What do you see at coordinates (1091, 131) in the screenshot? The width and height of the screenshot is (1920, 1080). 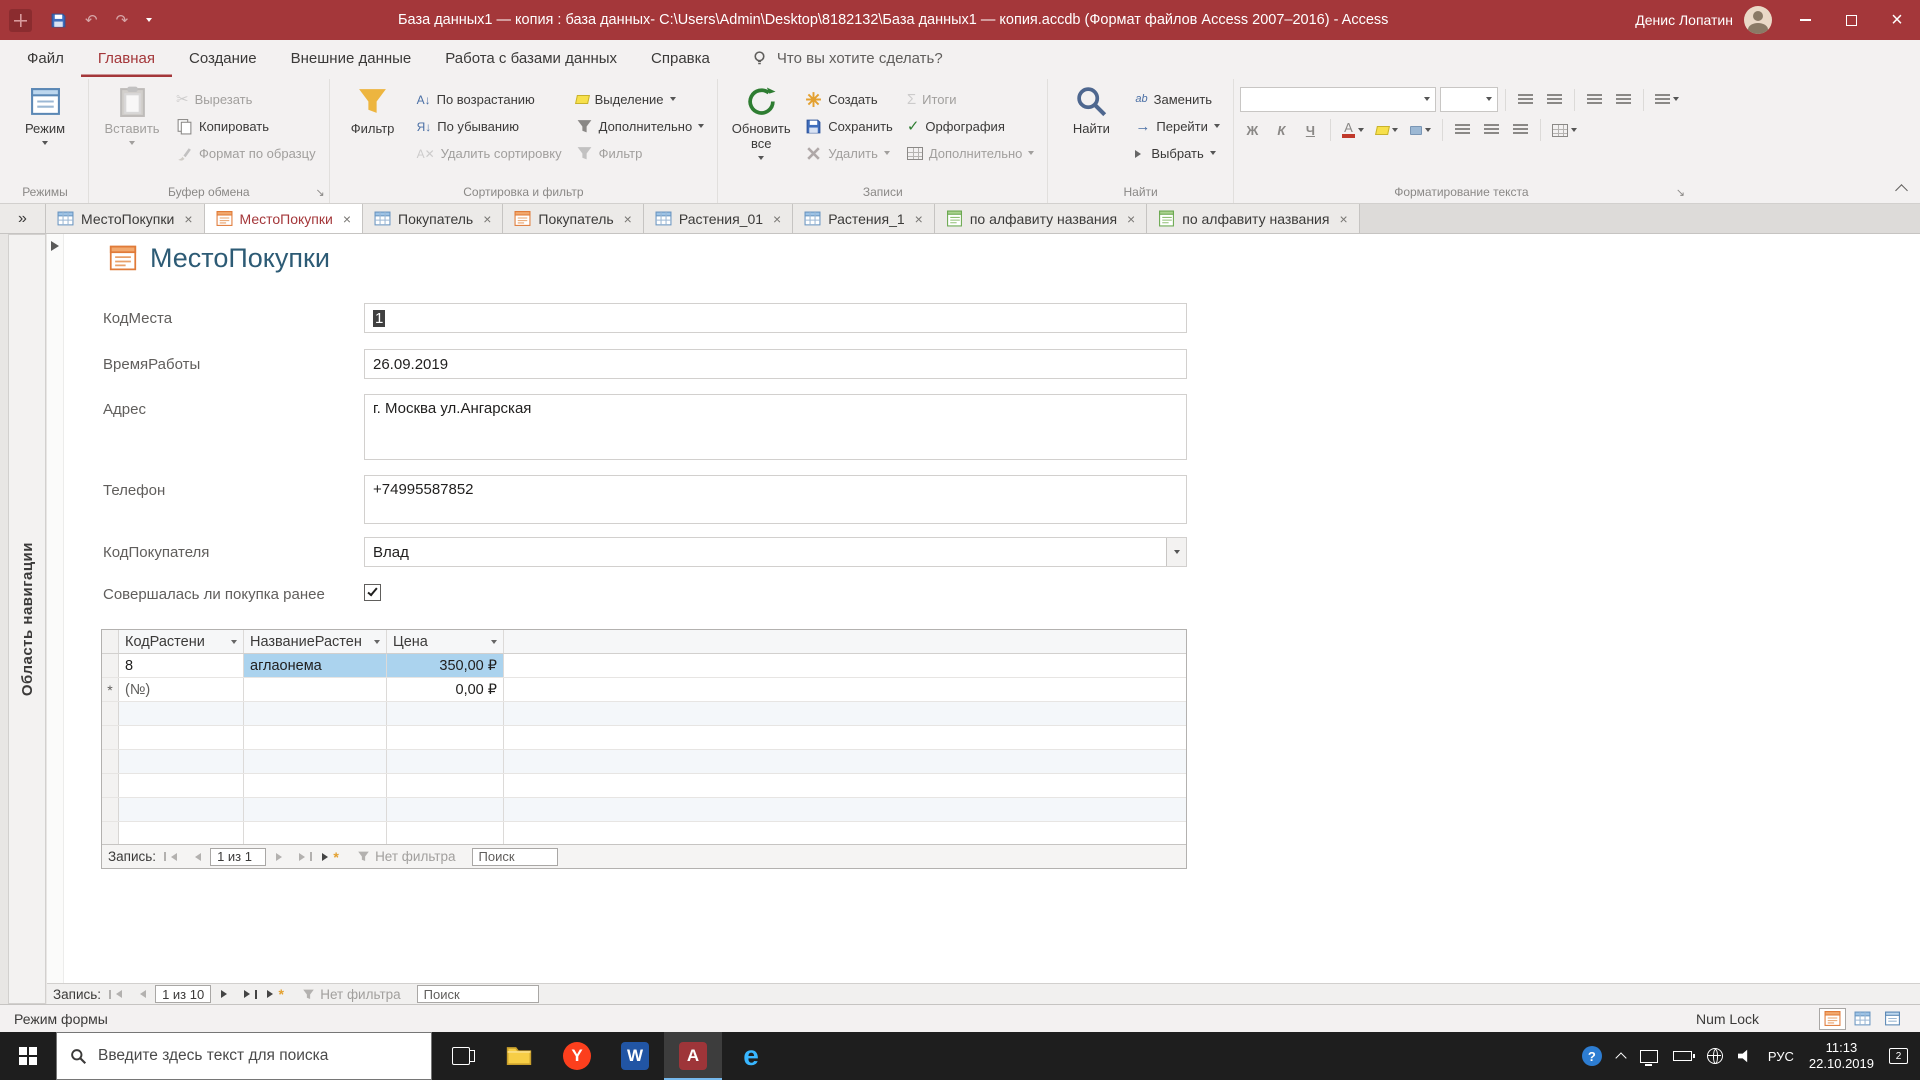 I see `find-button: Найти` at bounding box center [1091, 131].